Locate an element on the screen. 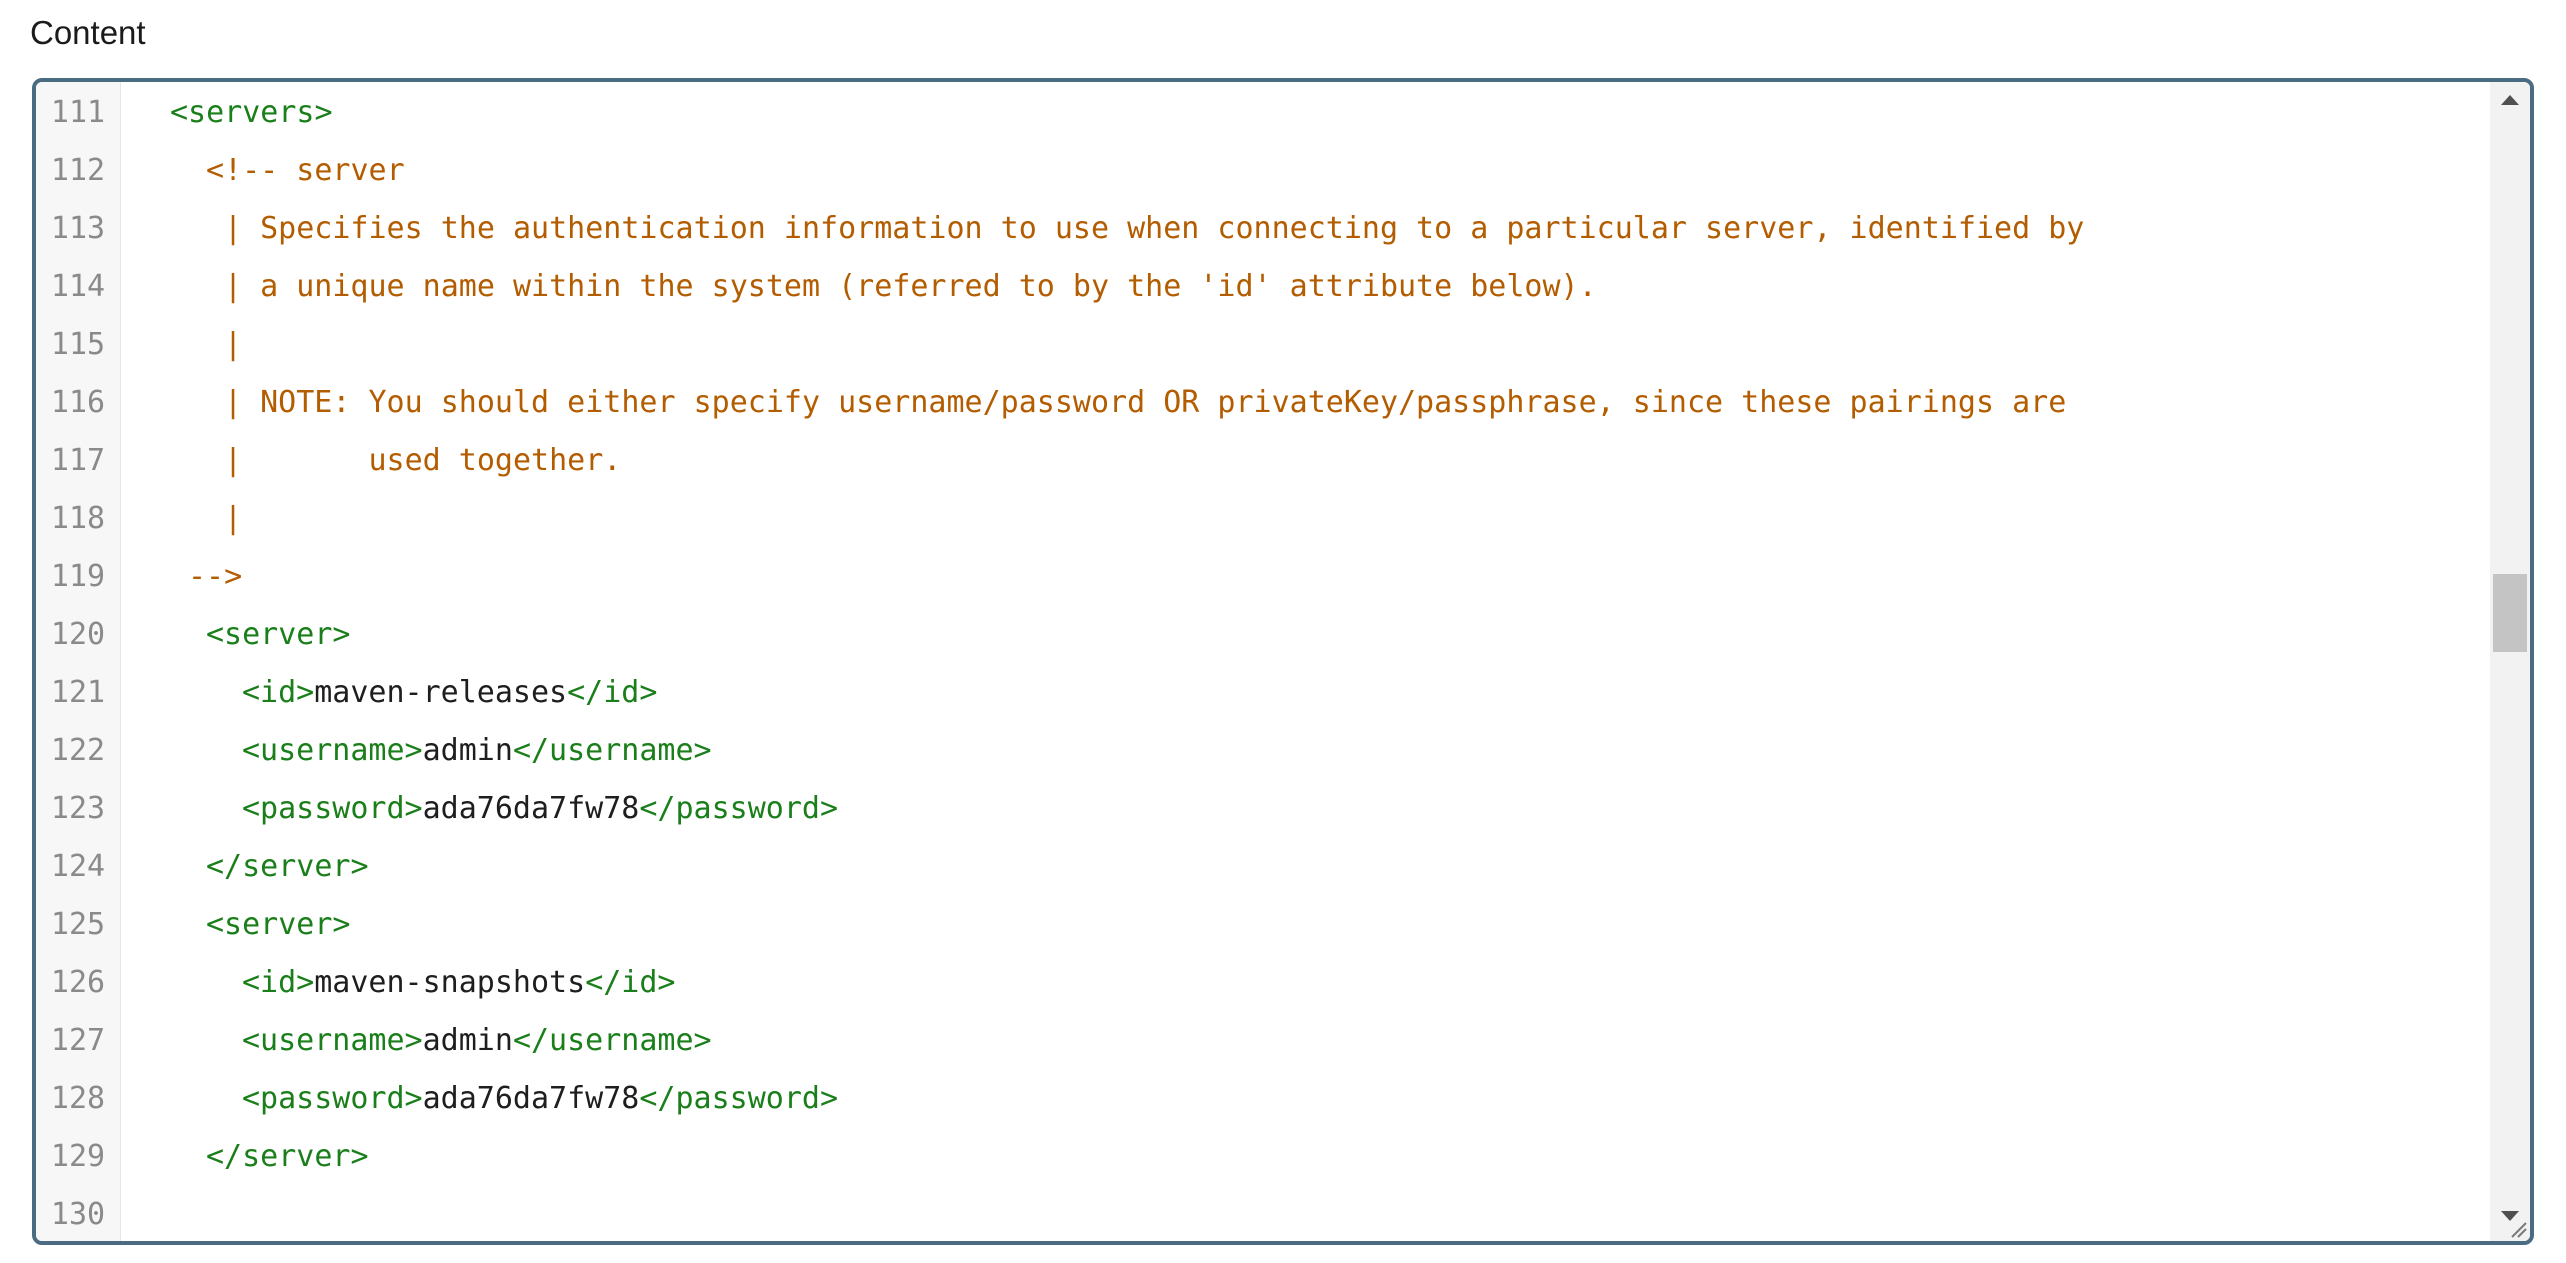  line-number: 130 is located at coordinates (78, 1214).